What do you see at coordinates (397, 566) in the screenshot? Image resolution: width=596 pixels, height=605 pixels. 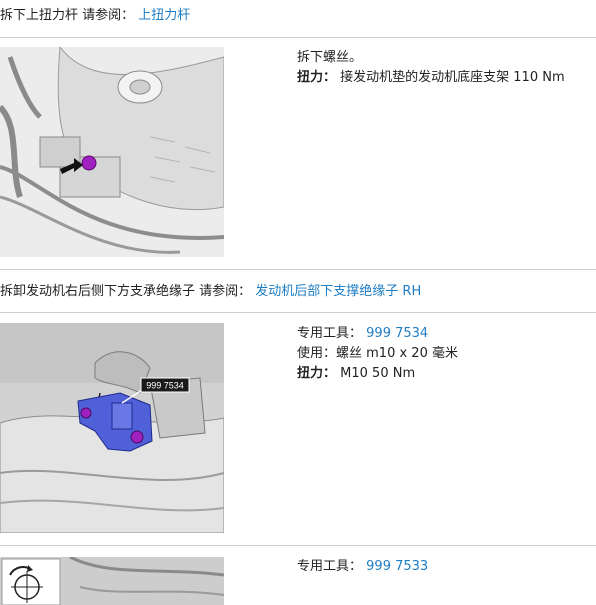 I see `tool-link: 999 7533` at bounding box center [397, 566].